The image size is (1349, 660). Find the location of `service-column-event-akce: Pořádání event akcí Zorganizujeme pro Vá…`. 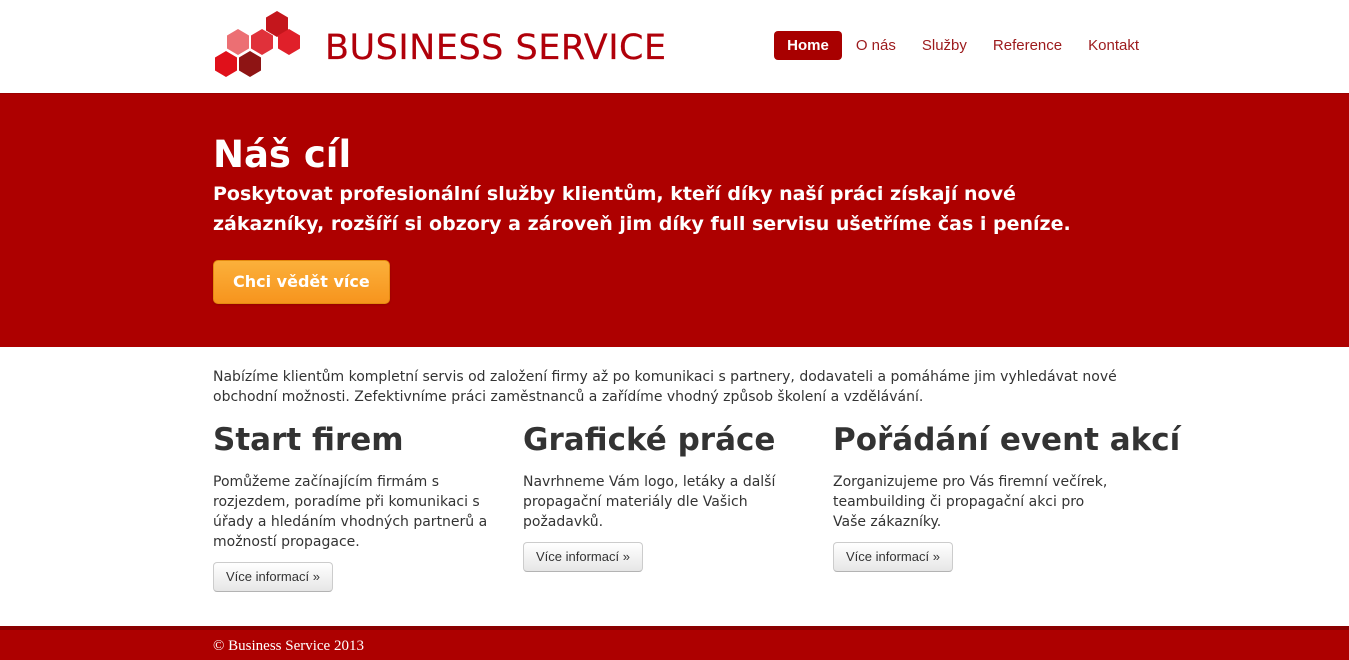

service-column-event-akce: Pořádání event akcí Zorganizujeme pro Vá… is located at coordinates (1007, 506).